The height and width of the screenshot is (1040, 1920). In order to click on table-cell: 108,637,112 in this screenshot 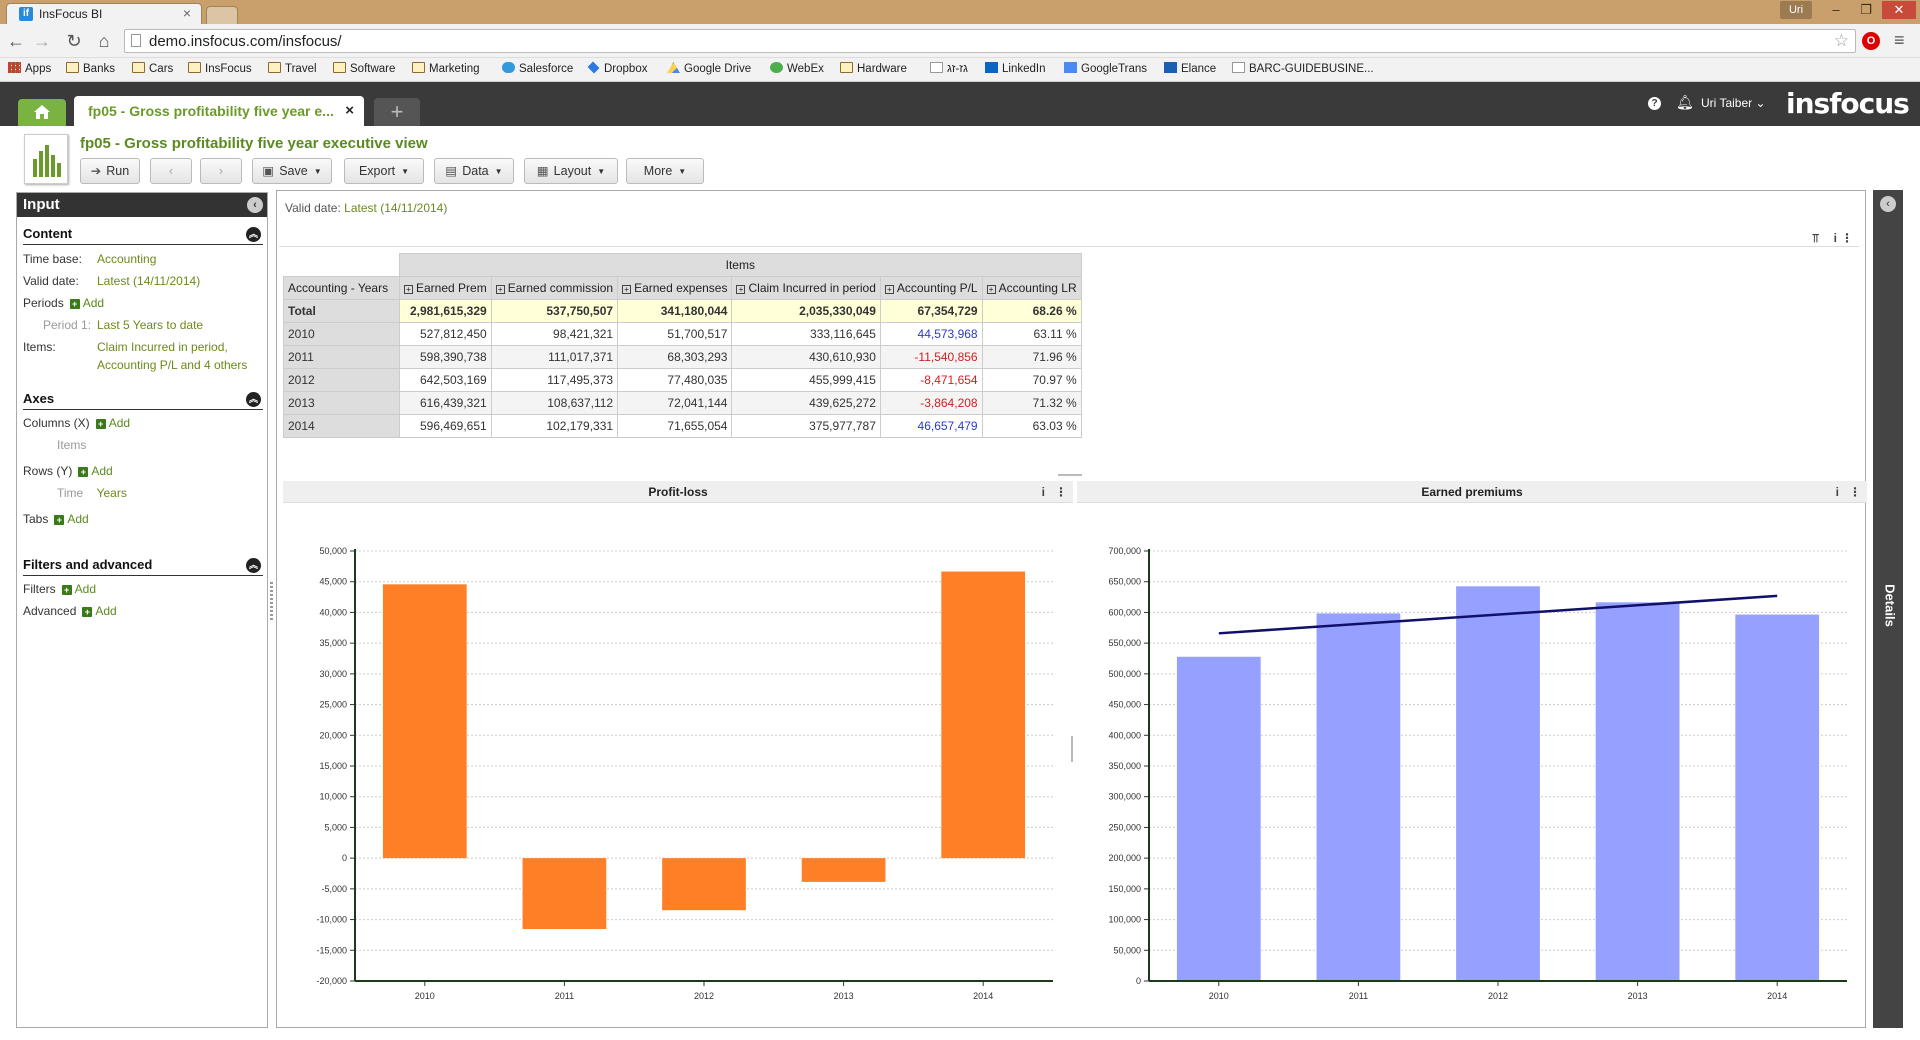, I will do `click(554, 403)`.